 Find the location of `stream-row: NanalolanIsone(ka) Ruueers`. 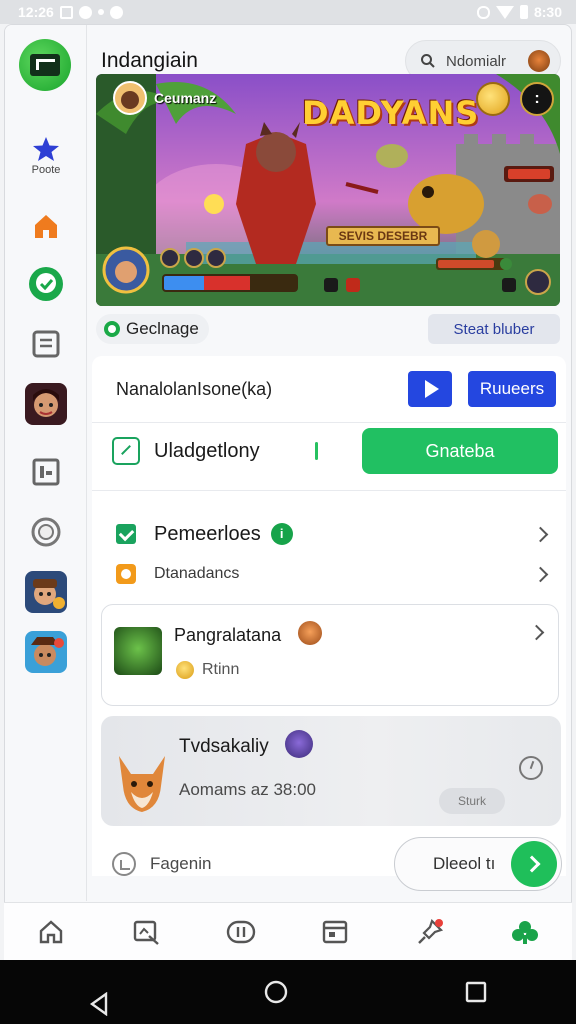

stream-row: NanalolanIsone(ka) Ruueers is located at coordinates (336, 389).